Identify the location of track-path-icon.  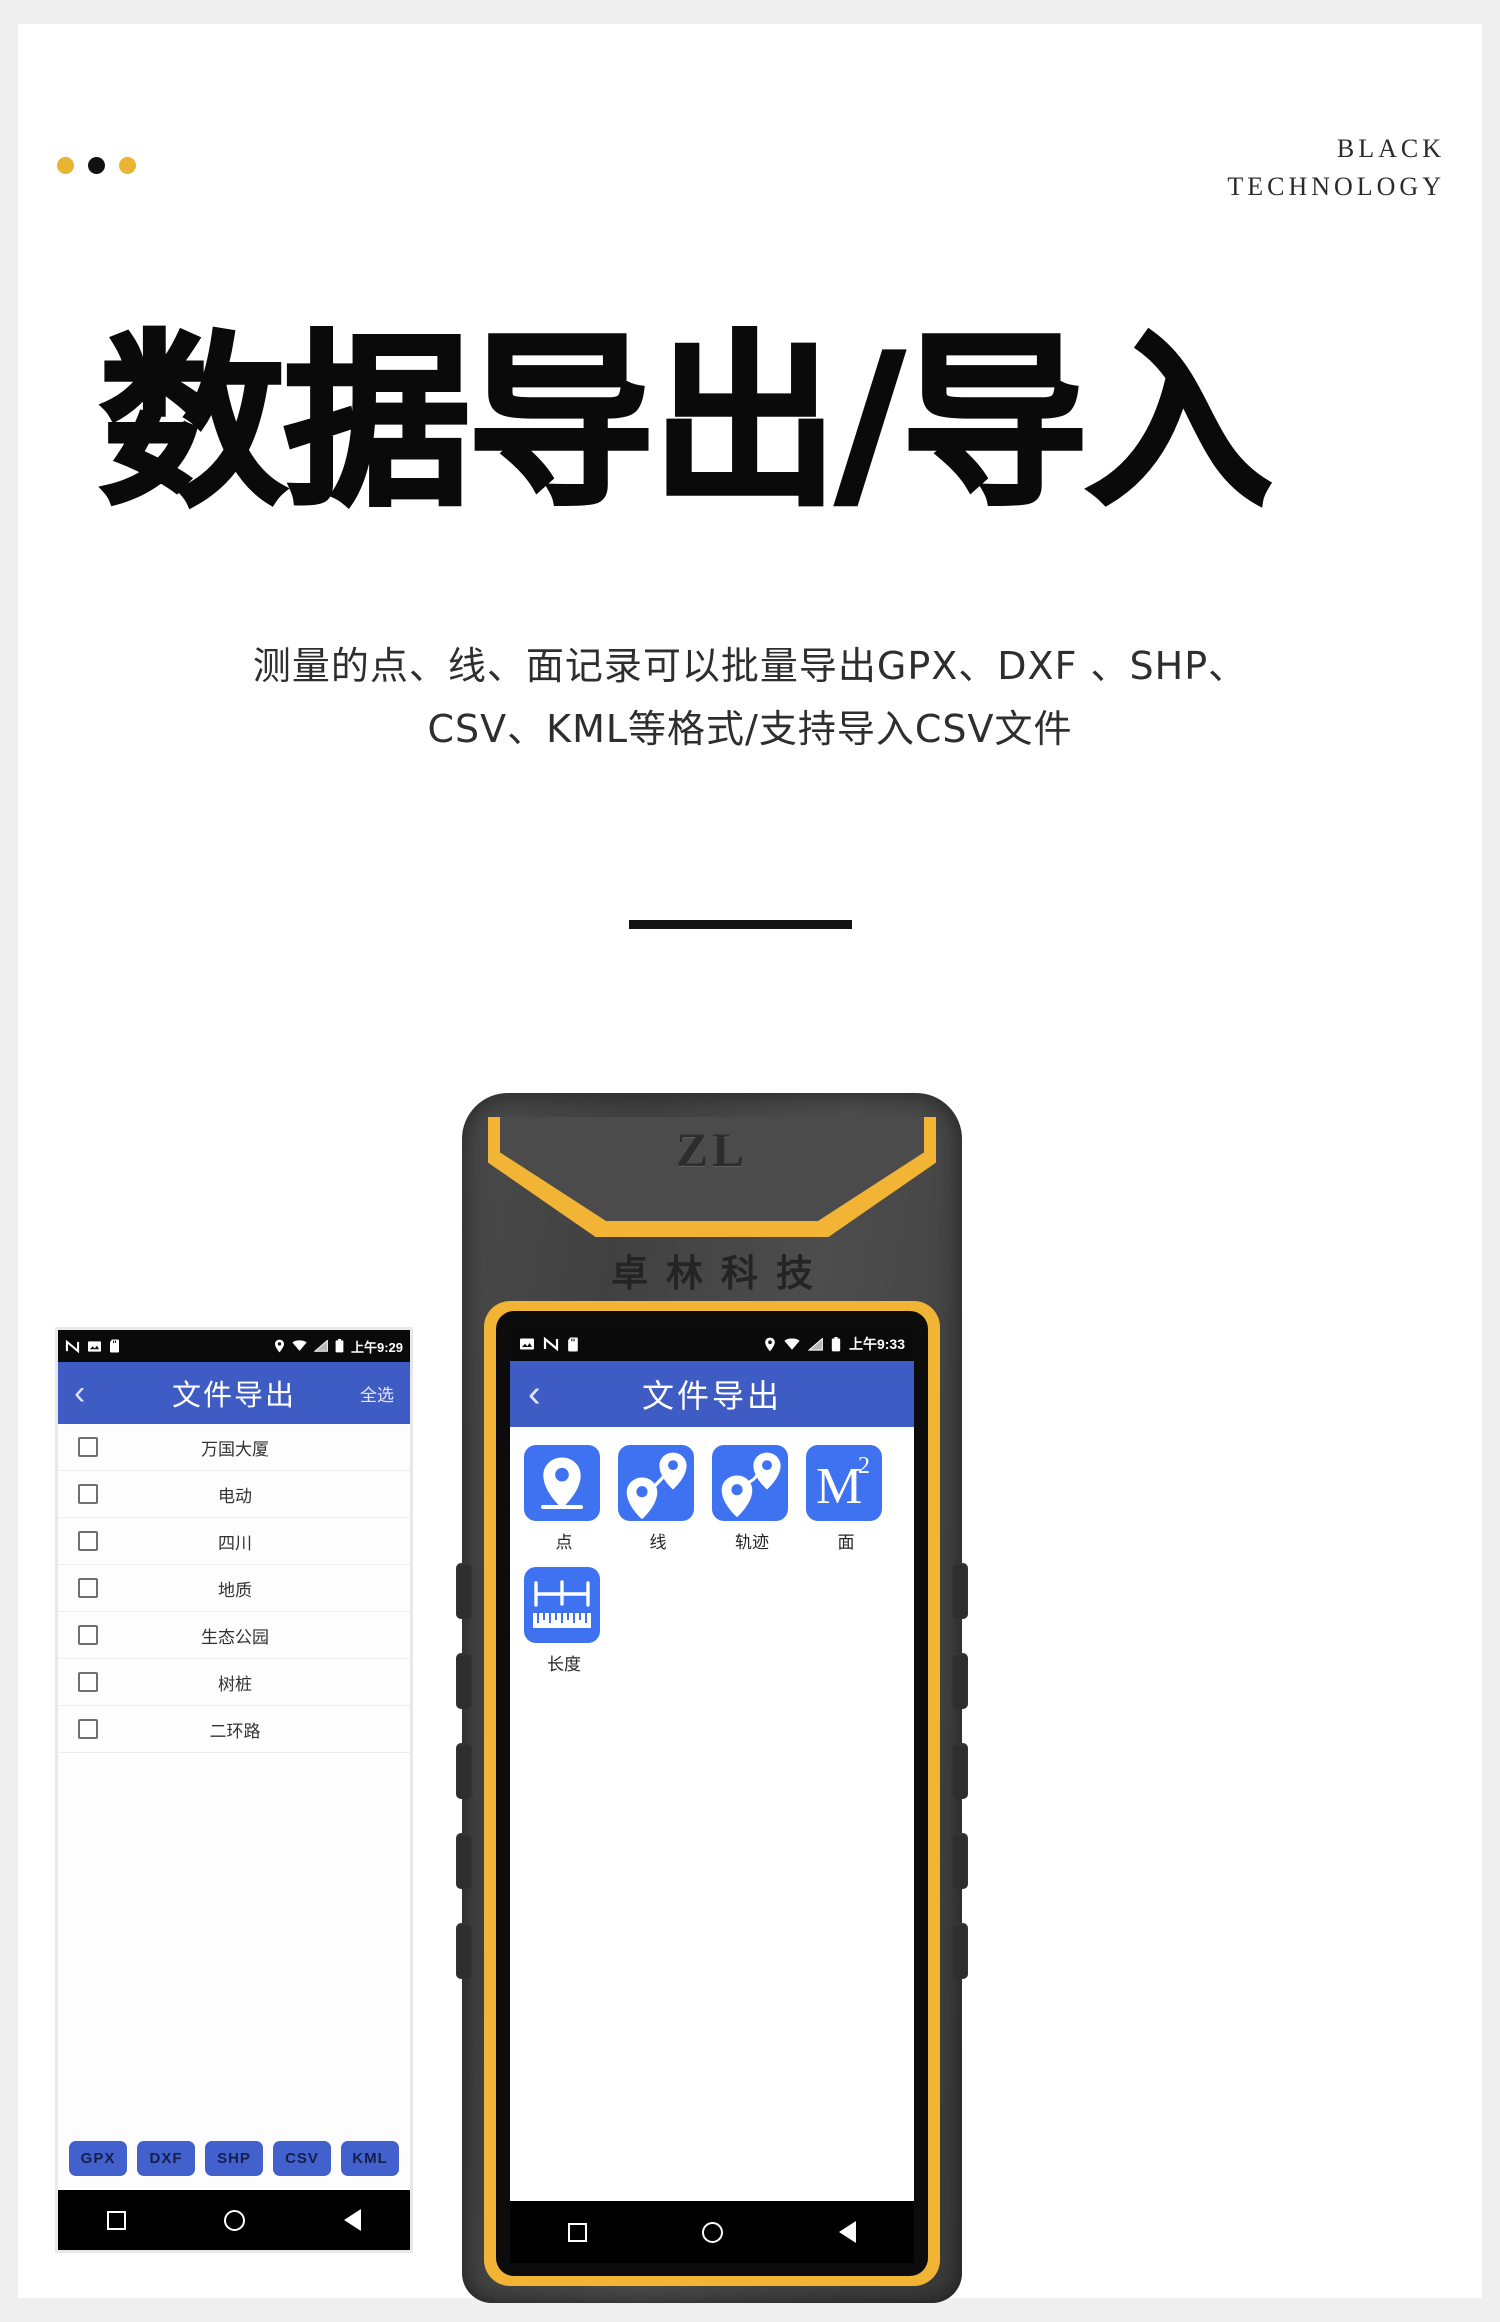
(750, 1483).